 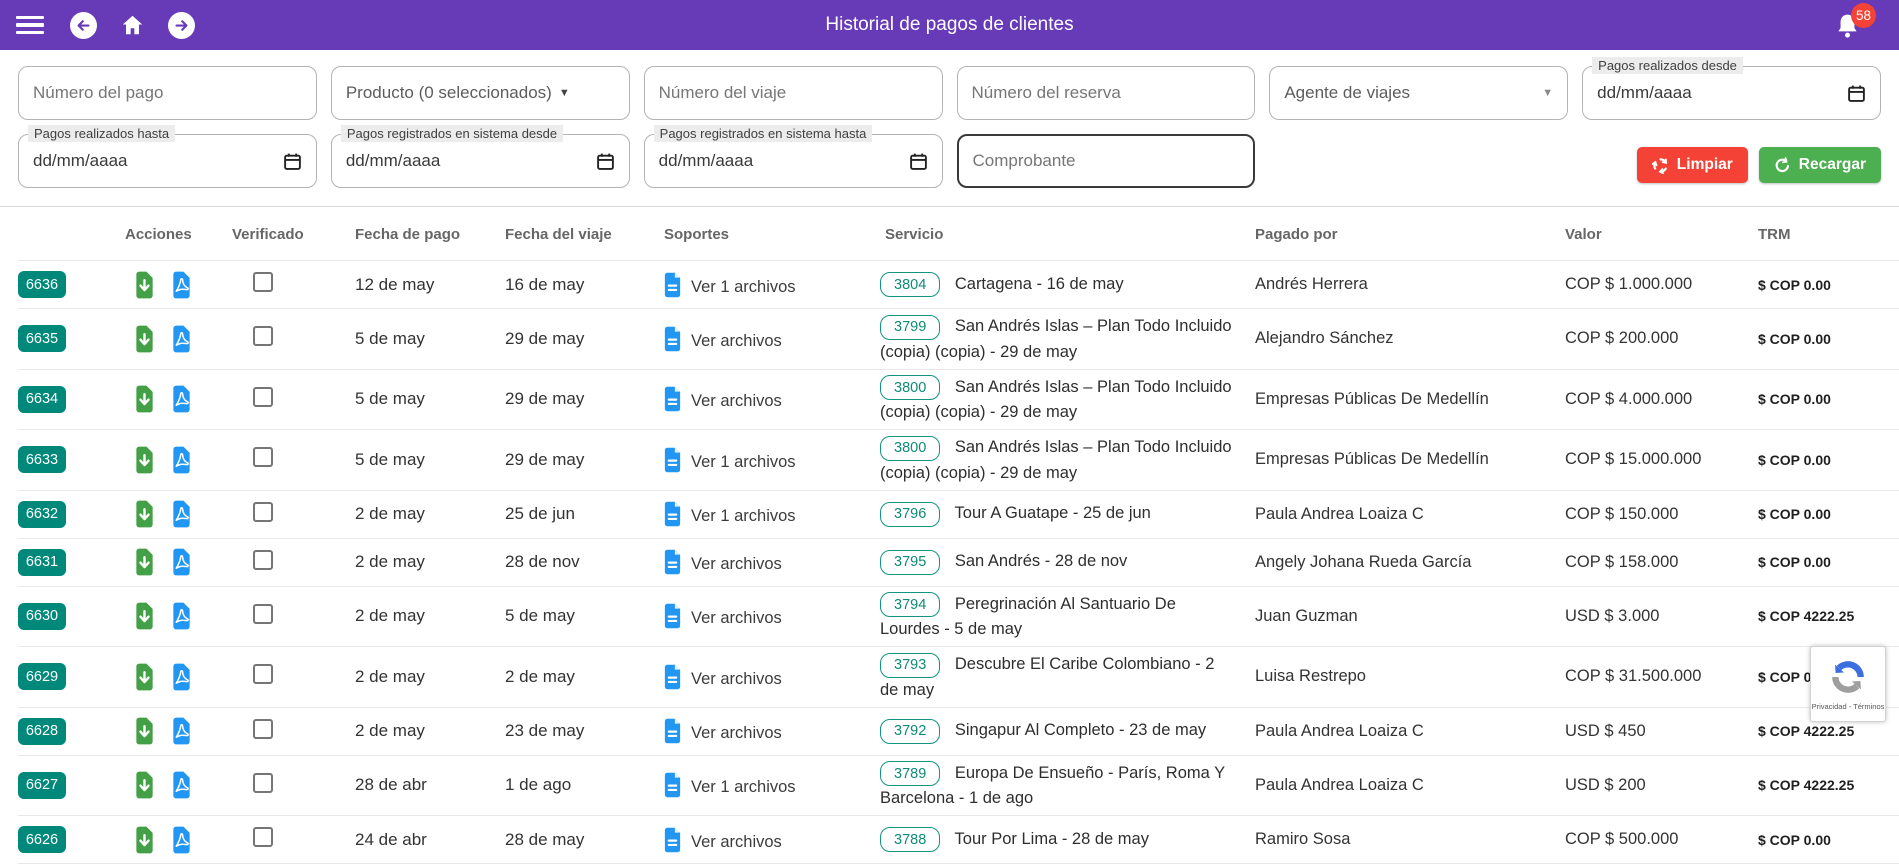 I want to click on reservation-number-field, so click(x=1106, y=93).